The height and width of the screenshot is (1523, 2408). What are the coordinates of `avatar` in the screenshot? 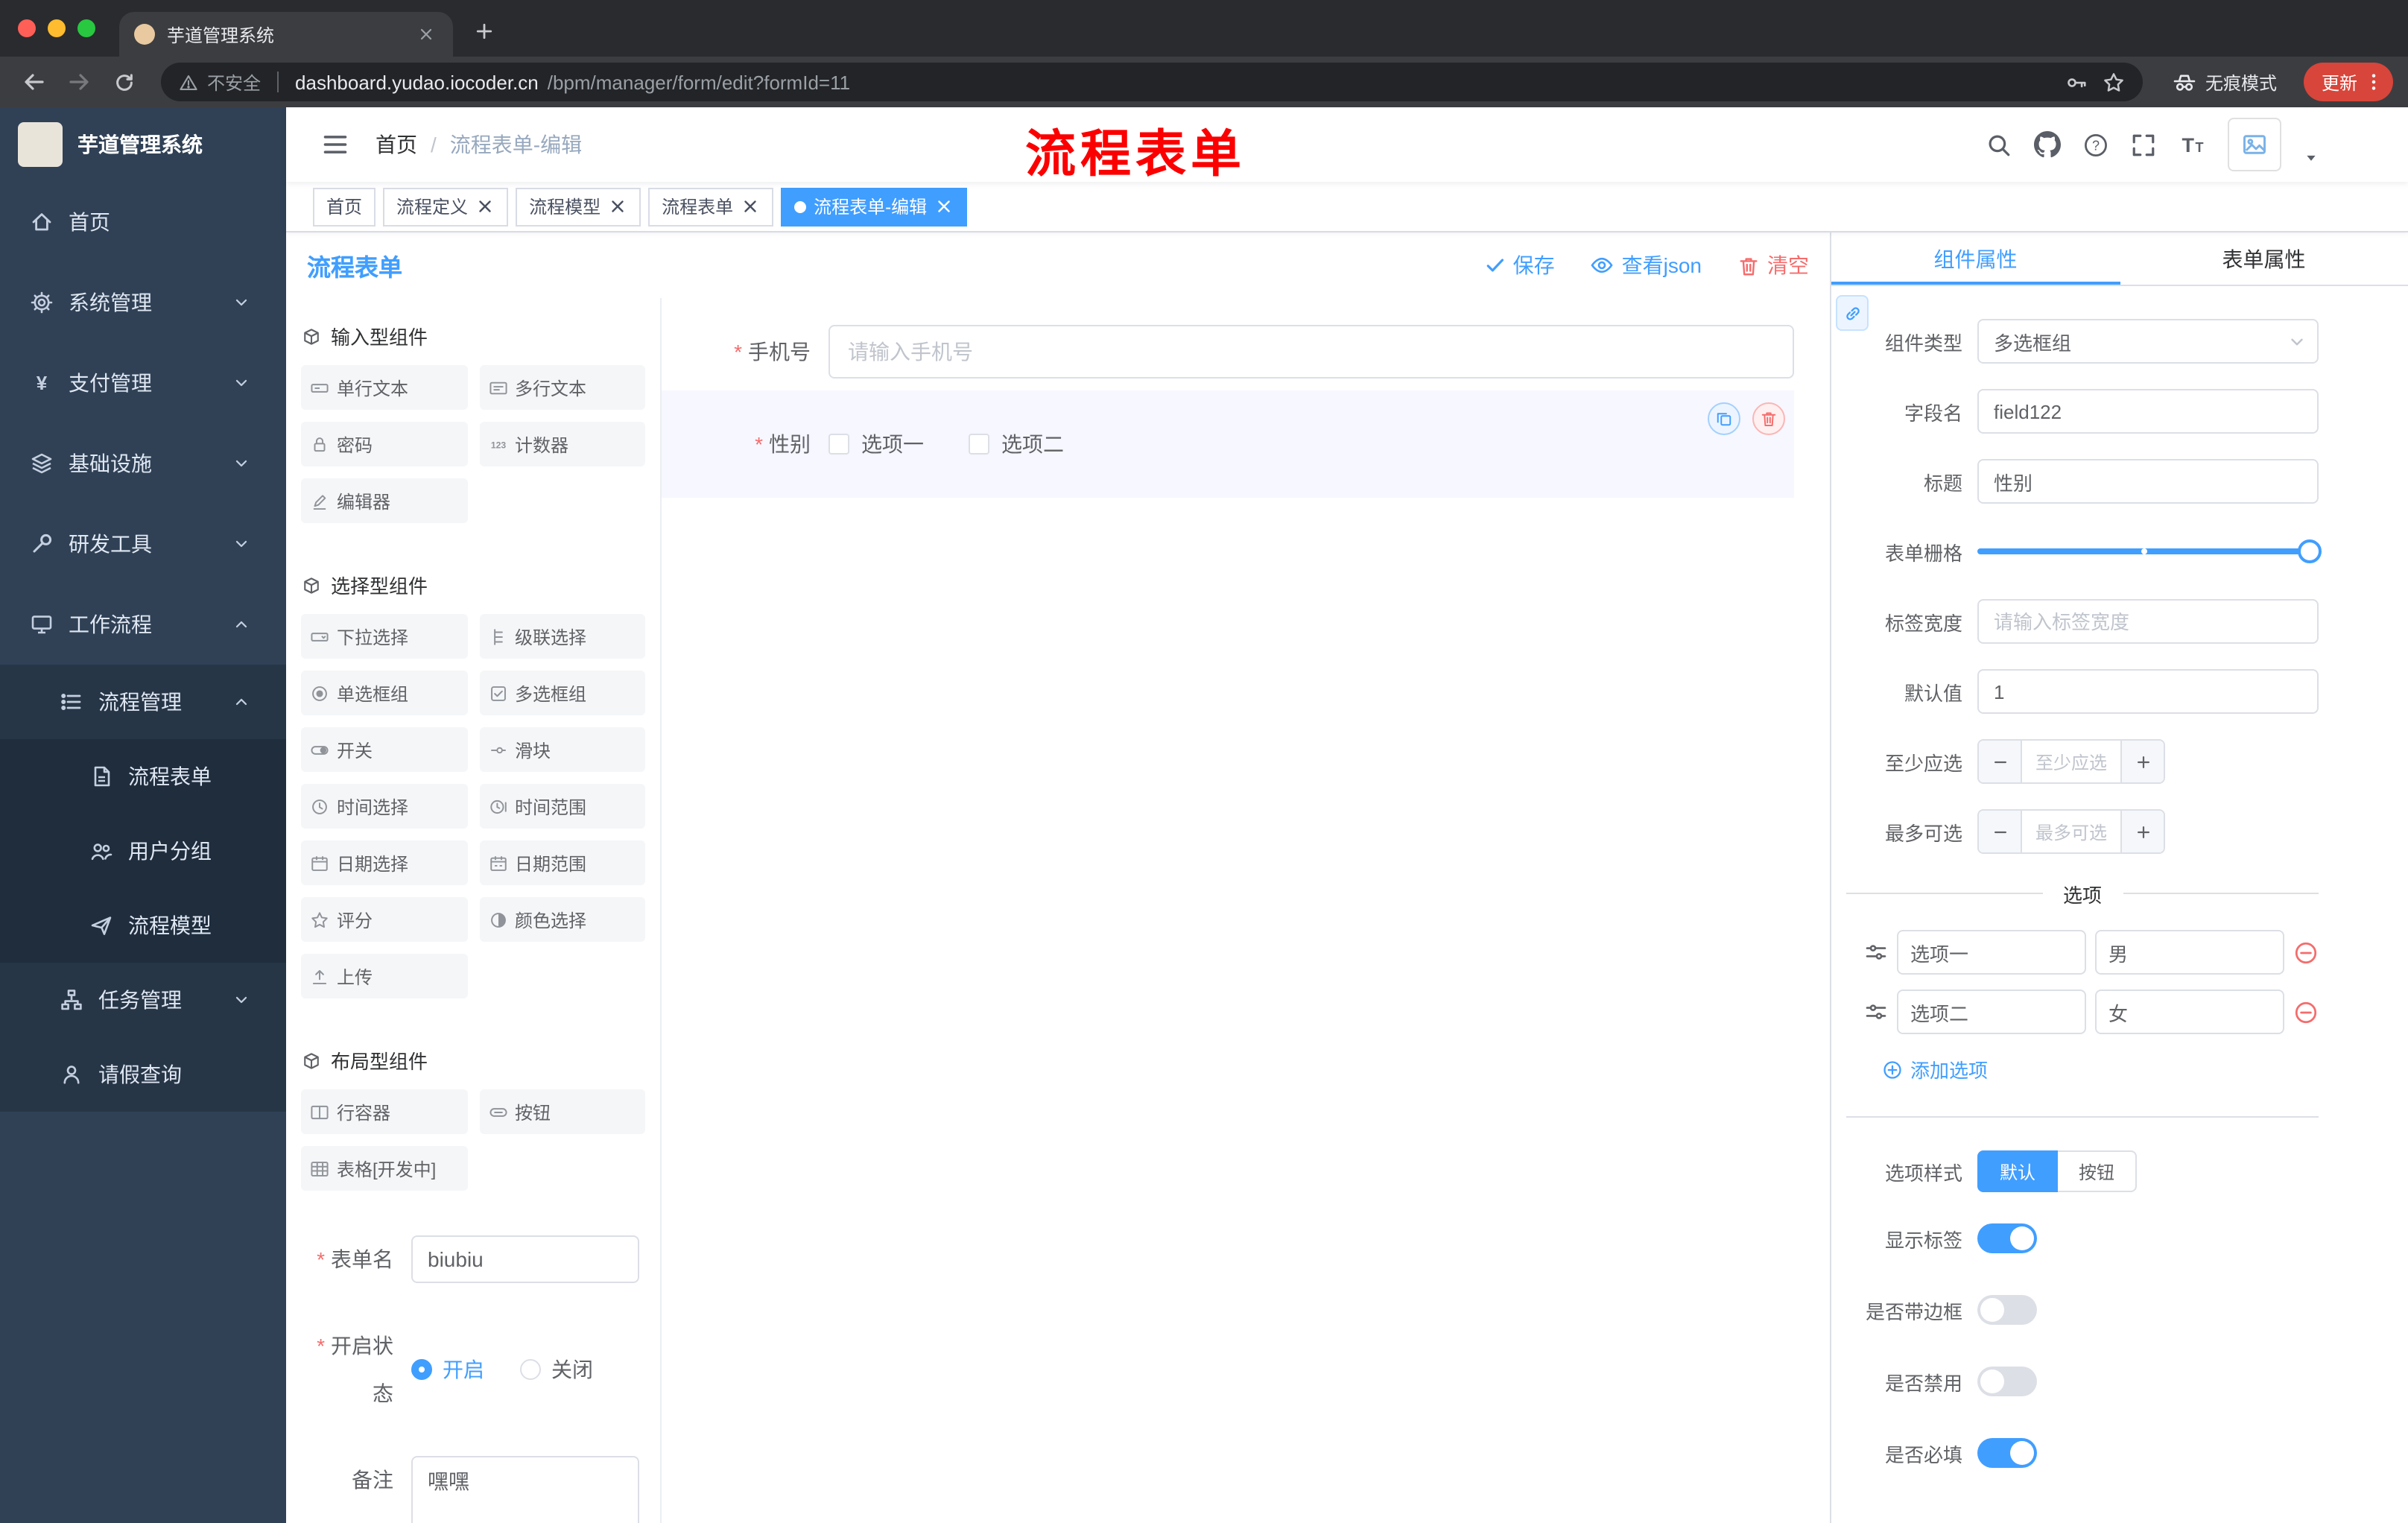 It's located at (2254, 144).